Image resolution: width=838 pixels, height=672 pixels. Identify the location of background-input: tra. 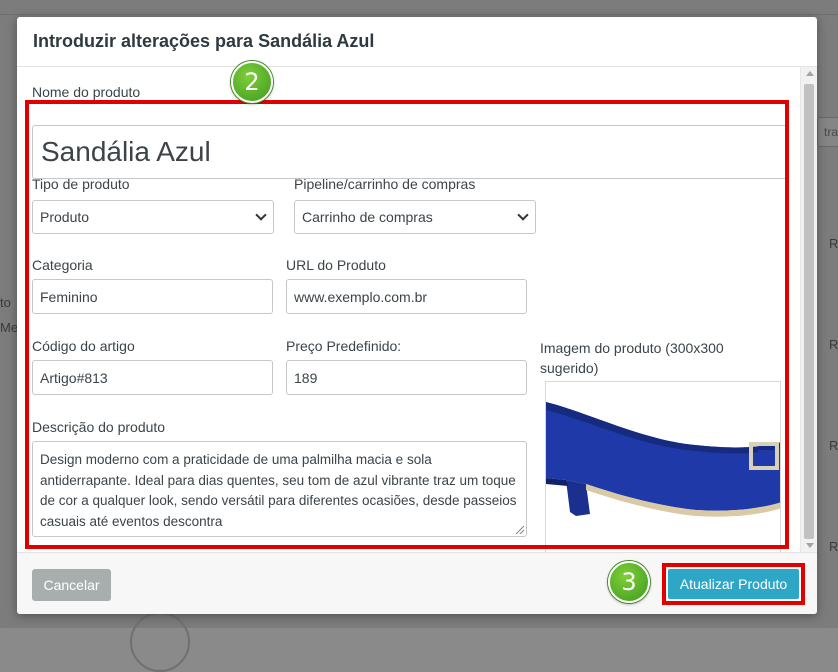
(827, 132).